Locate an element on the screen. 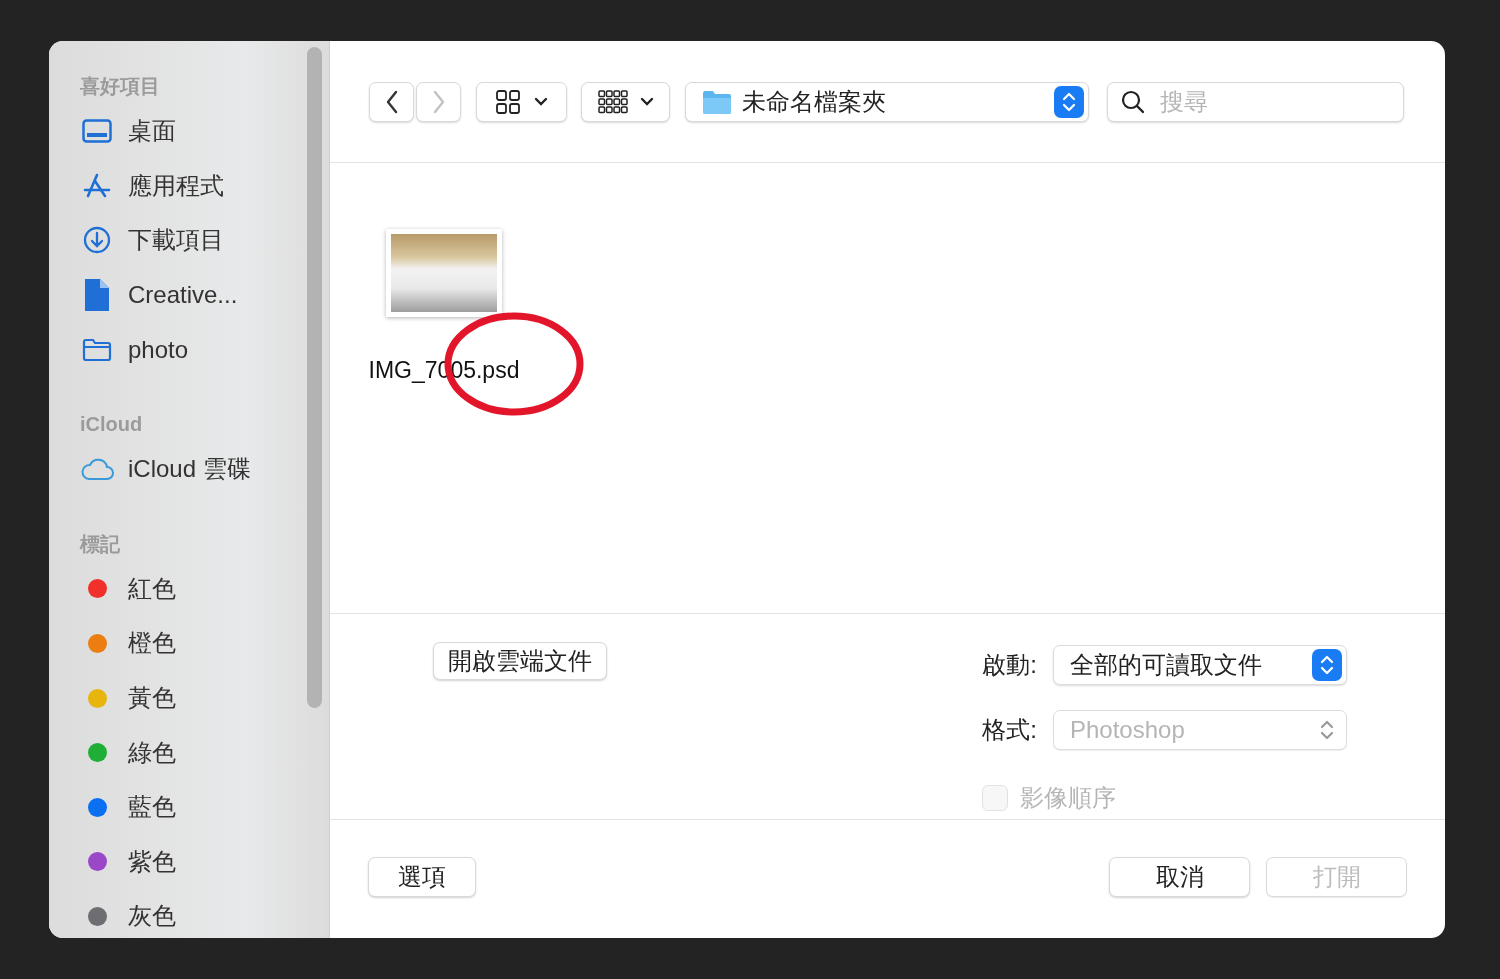 The width and height of the screenshot is (1500, 979). field-label: 格式: is located at coordinates (1009, 730).